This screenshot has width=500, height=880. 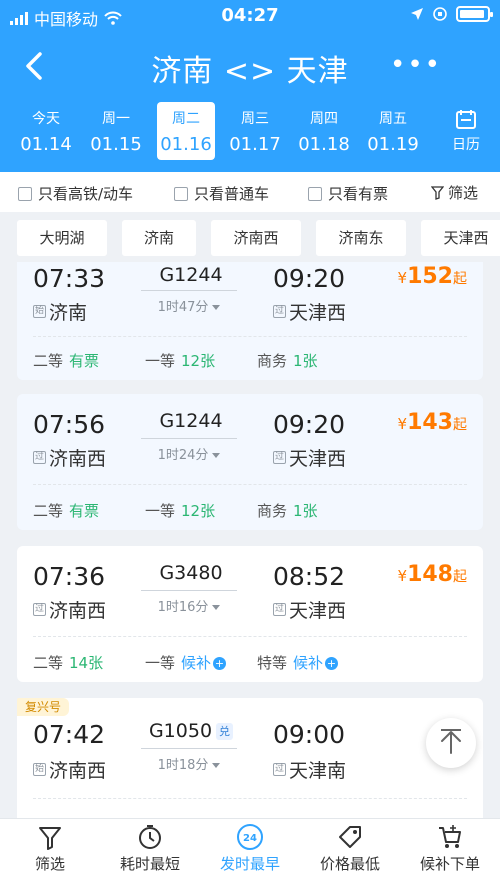 What do you see at coordinates (255, 131) in the screenshot?
I see `date-tab-3: 周三 01.17` at bounding box center [255, 131].